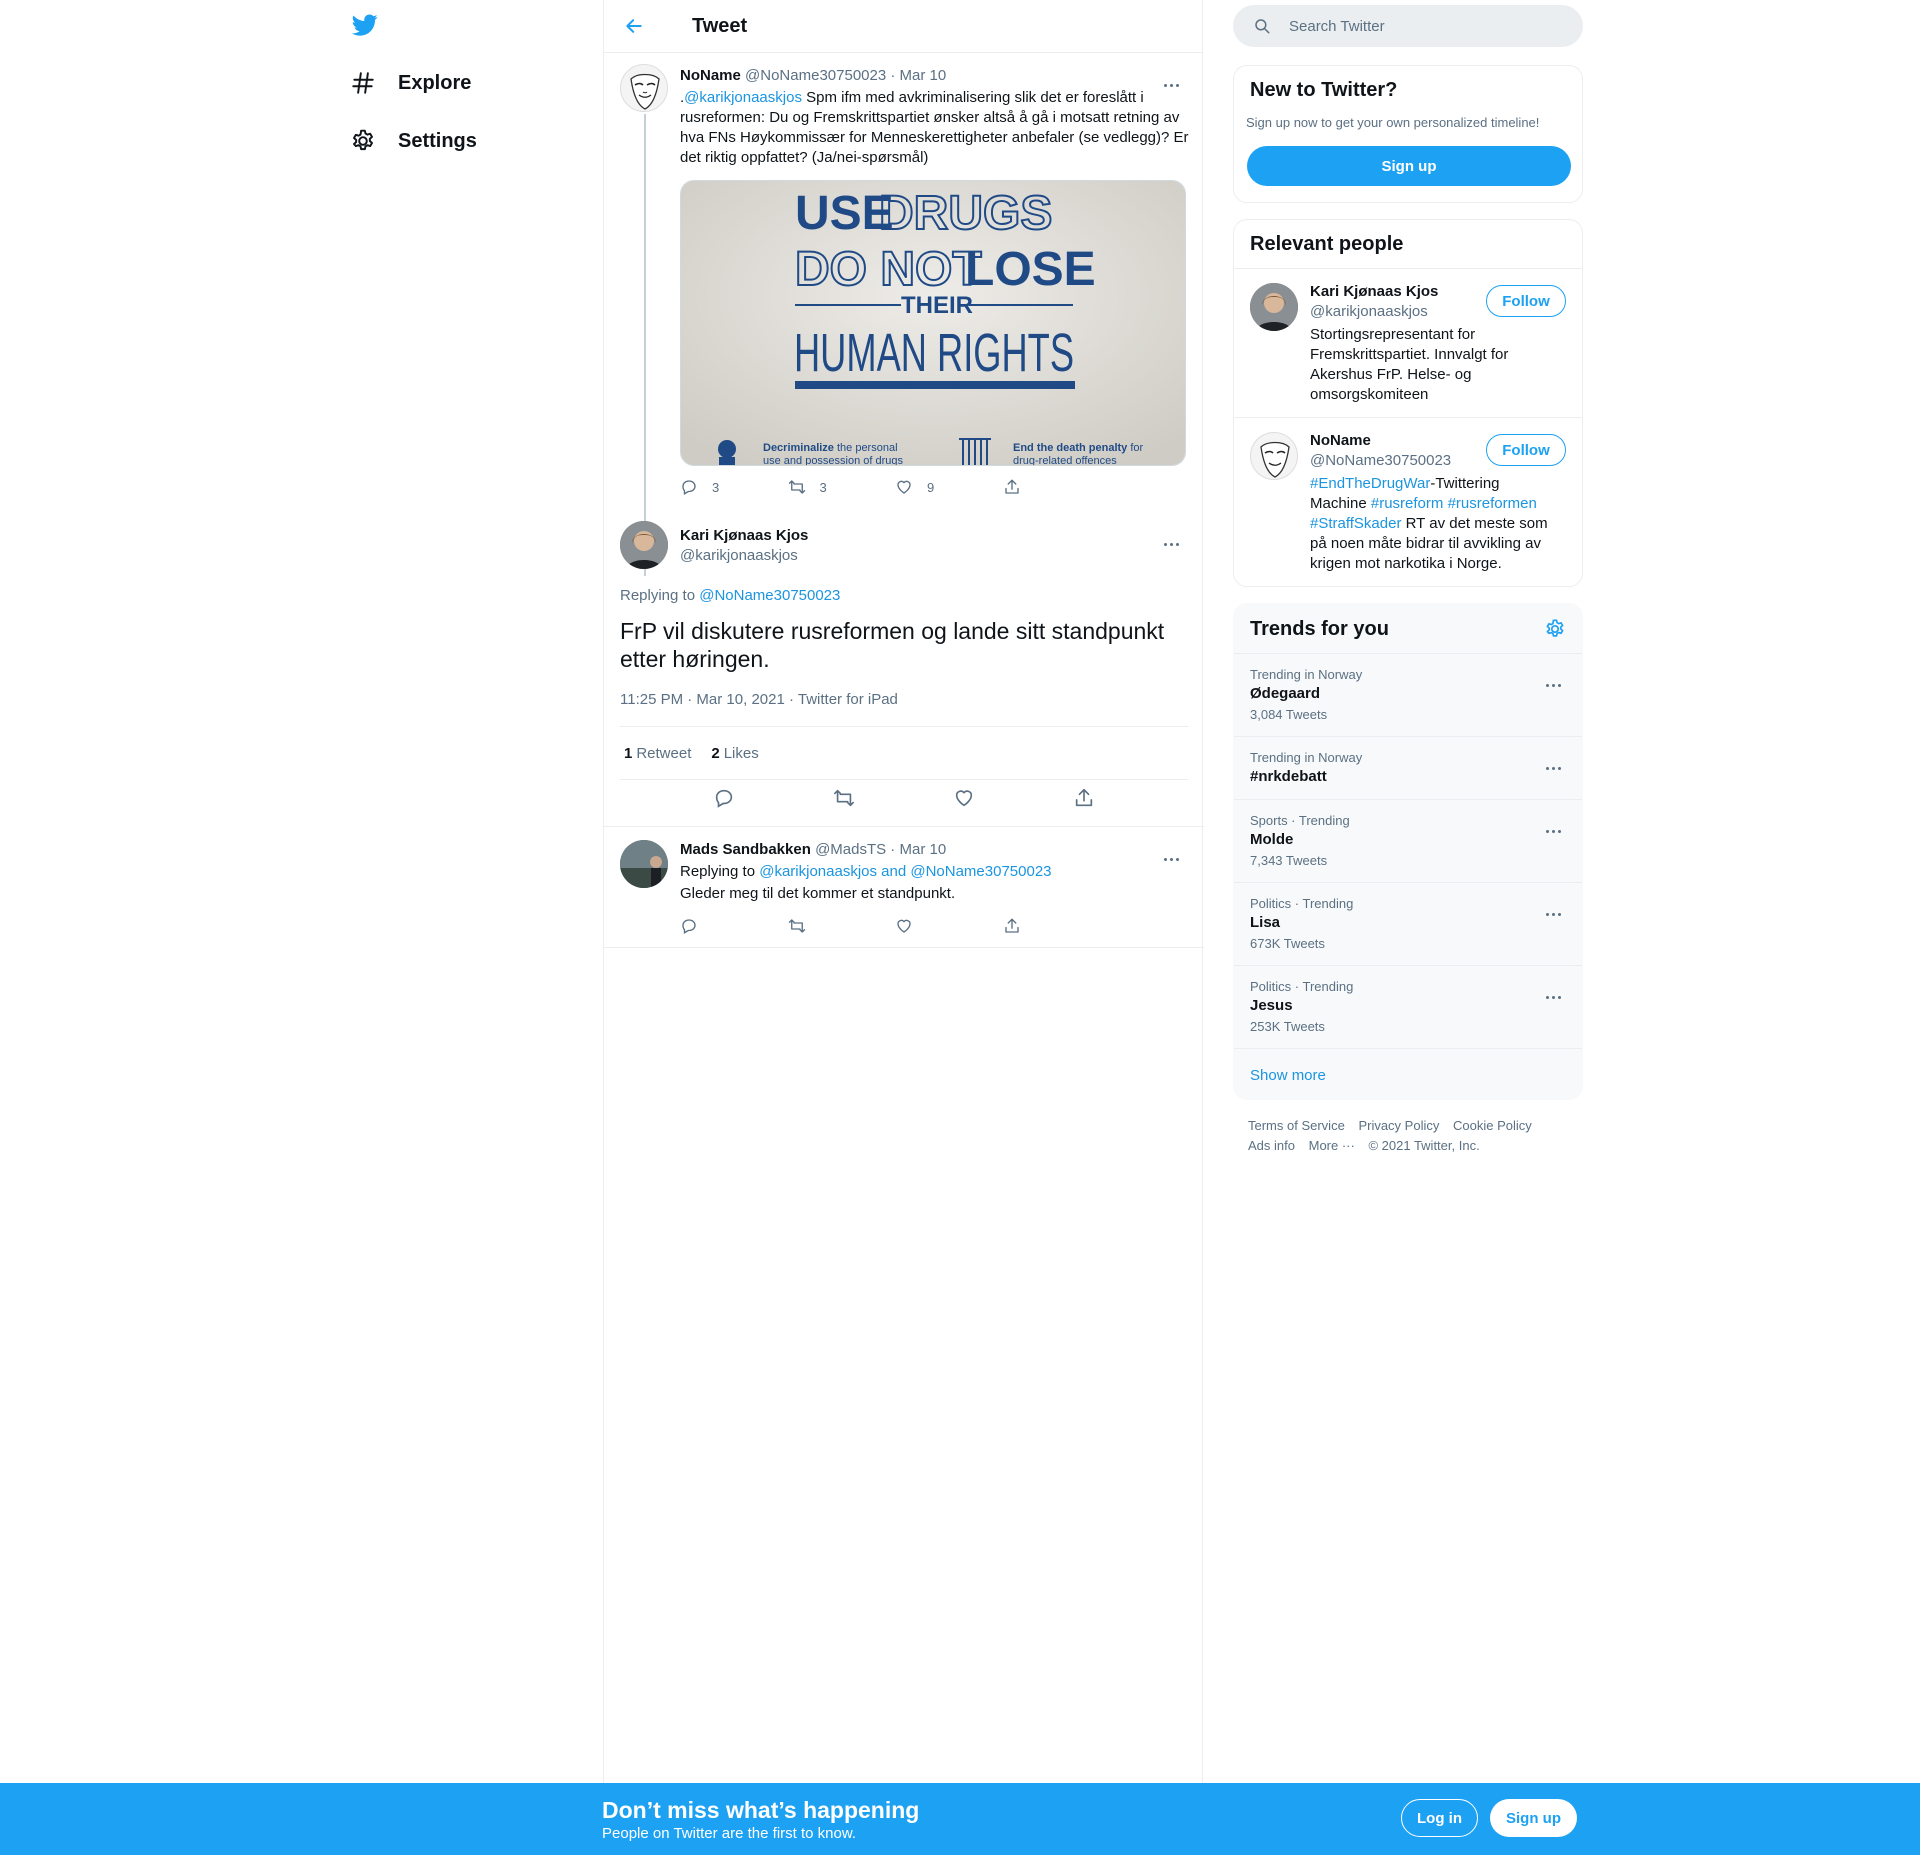 This screenshot has width=1920, height=1855. What do you see at coordinates (1492, 503) in the screenshot?
I see `hashtag-link: #rusreformen` at bounding box center [1492, 503].